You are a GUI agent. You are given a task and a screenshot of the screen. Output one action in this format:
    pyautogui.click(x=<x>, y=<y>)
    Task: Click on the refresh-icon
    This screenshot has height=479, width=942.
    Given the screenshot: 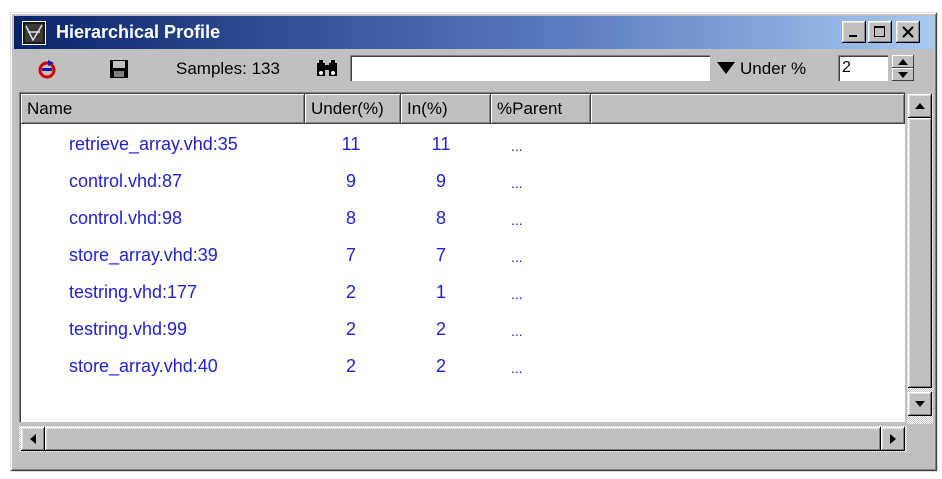 What is the action you would take?
    pyautogui.click(x=47, y=69)
    